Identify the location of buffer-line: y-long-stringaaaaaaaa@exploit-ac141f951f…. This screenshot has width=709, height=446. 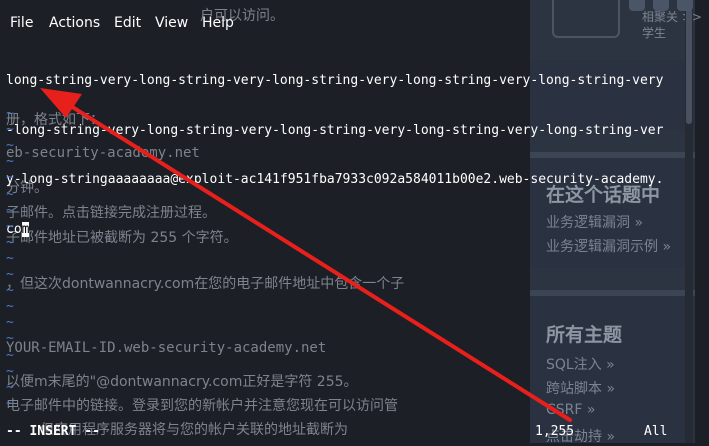
(335, 179).